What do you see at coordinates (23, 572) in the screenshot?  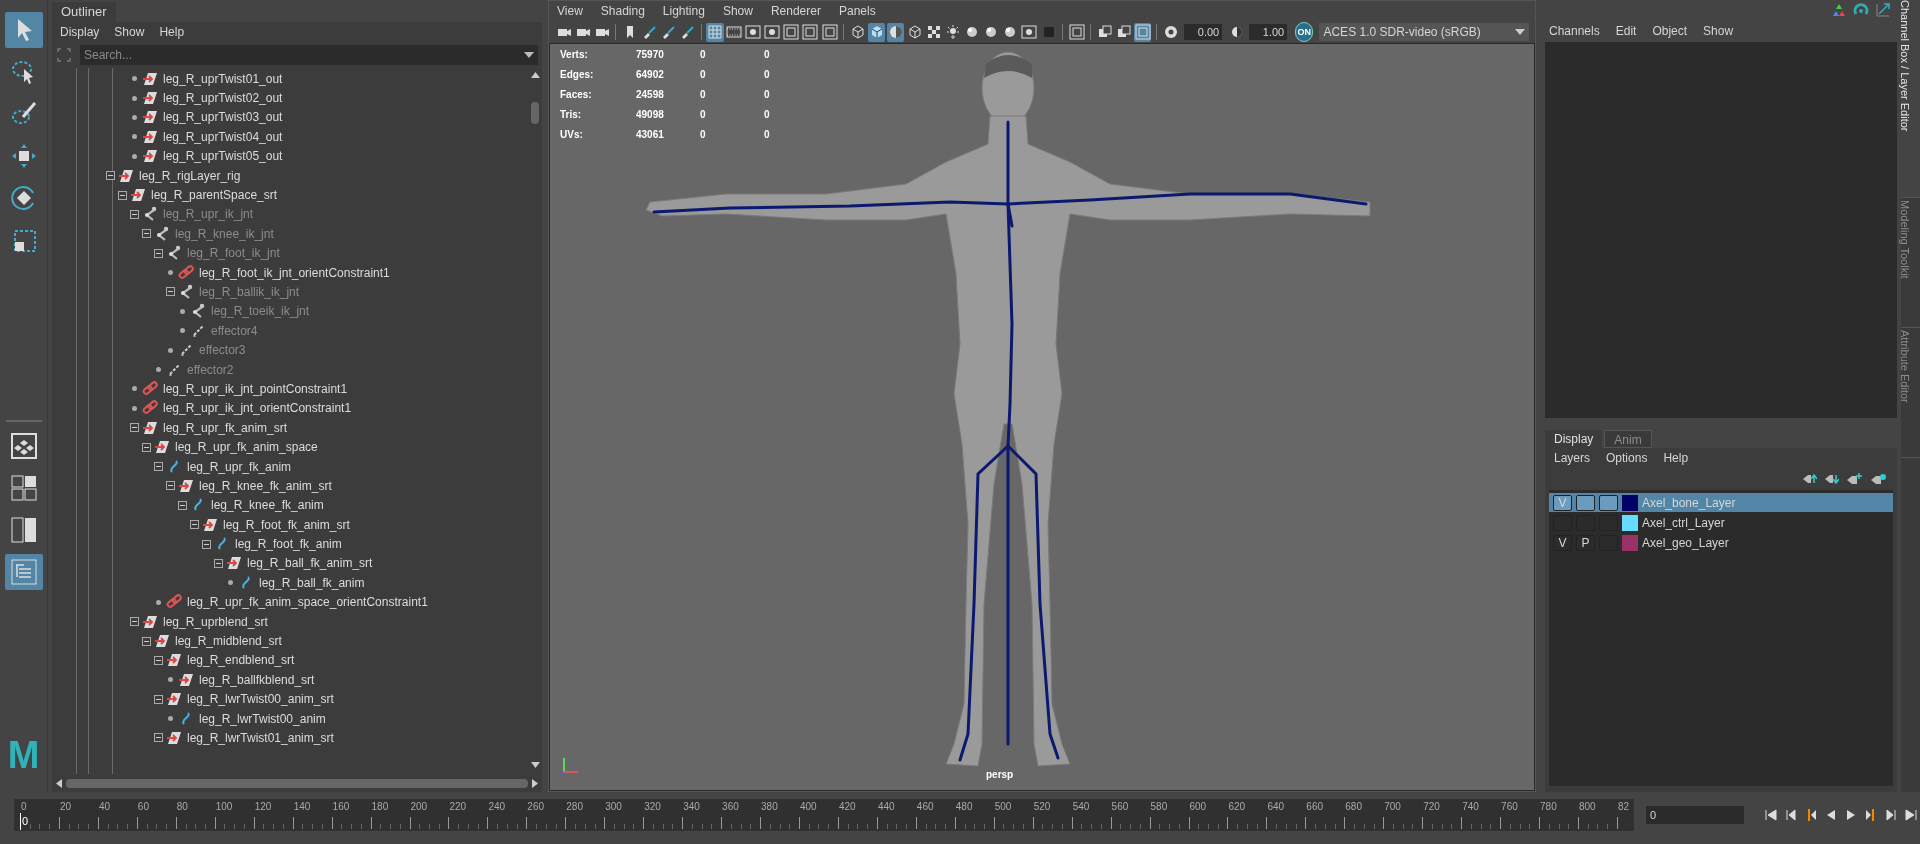 I see `layout-button` at bounding box center [23, 572].